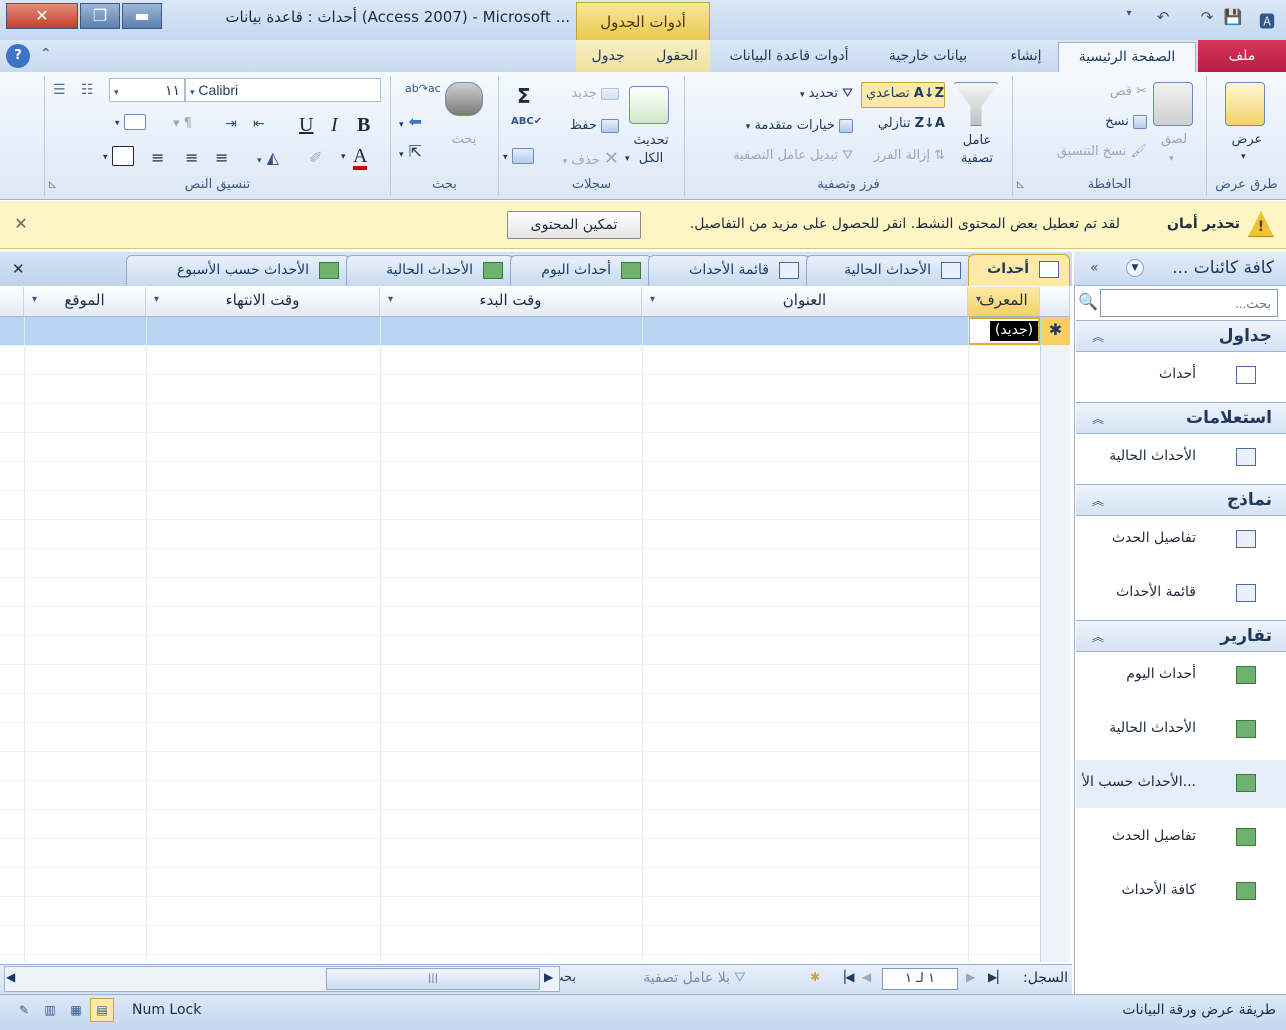  I want to click on column-header-location: الموقع ▾, so click(85, 302).